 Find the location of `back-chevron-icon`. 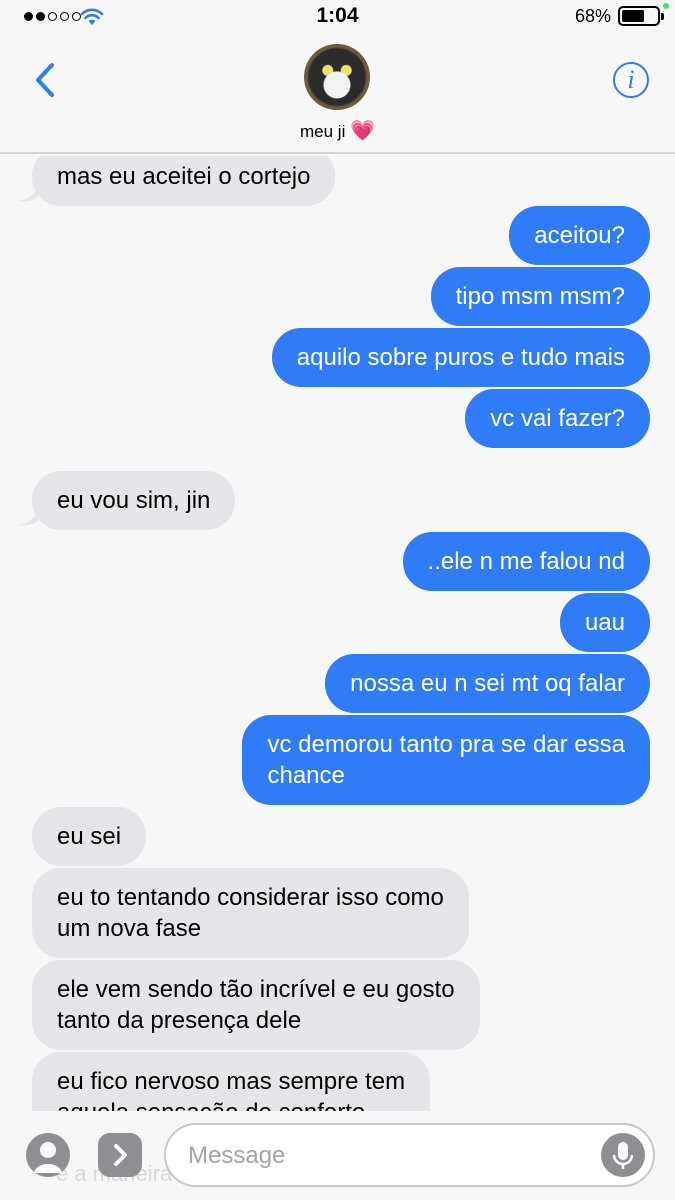

back-chevron-icon is located at coordinates (45, 80).